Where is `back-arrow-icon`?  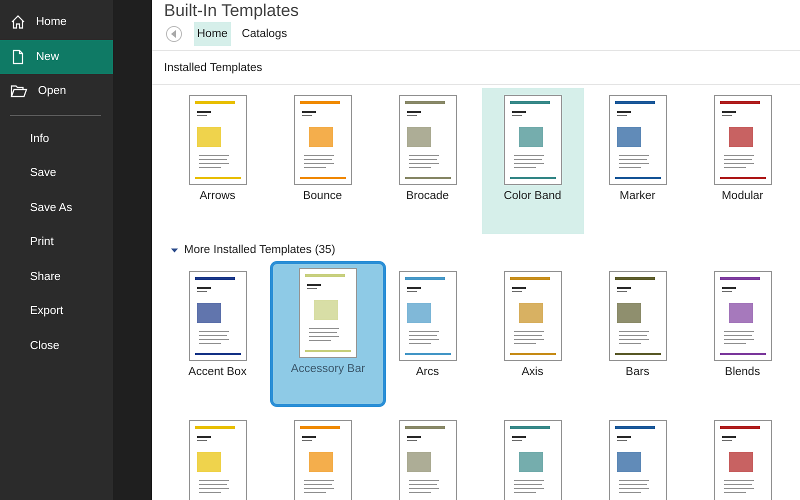 back-arrow-icon is located at coordinates (174, 34).